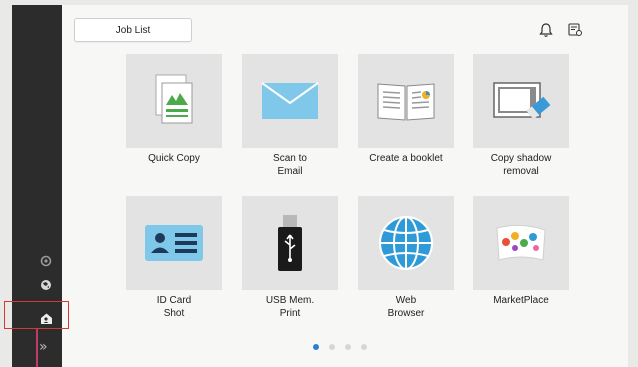 The height and width of the screenshot is (367, 638). What do you see at coordinates (290, 165) in the screenshot?
I see `app-label: Scan to Email` at bounding box center [290, 165].